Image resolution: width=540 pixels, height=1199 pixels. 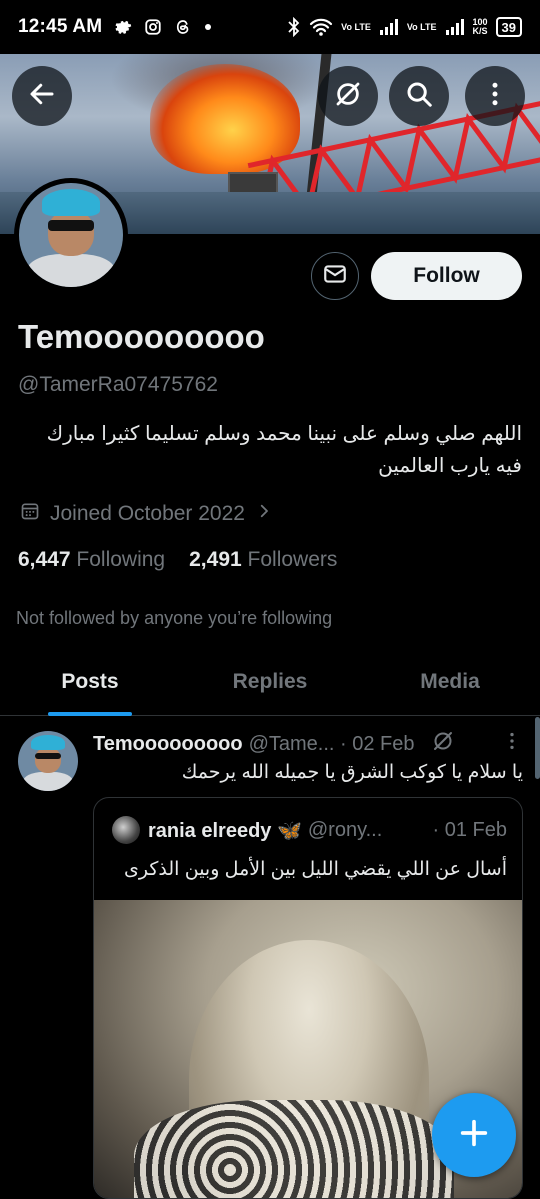 I want to click on chevron-right-icon, so click(x=264, y=514).